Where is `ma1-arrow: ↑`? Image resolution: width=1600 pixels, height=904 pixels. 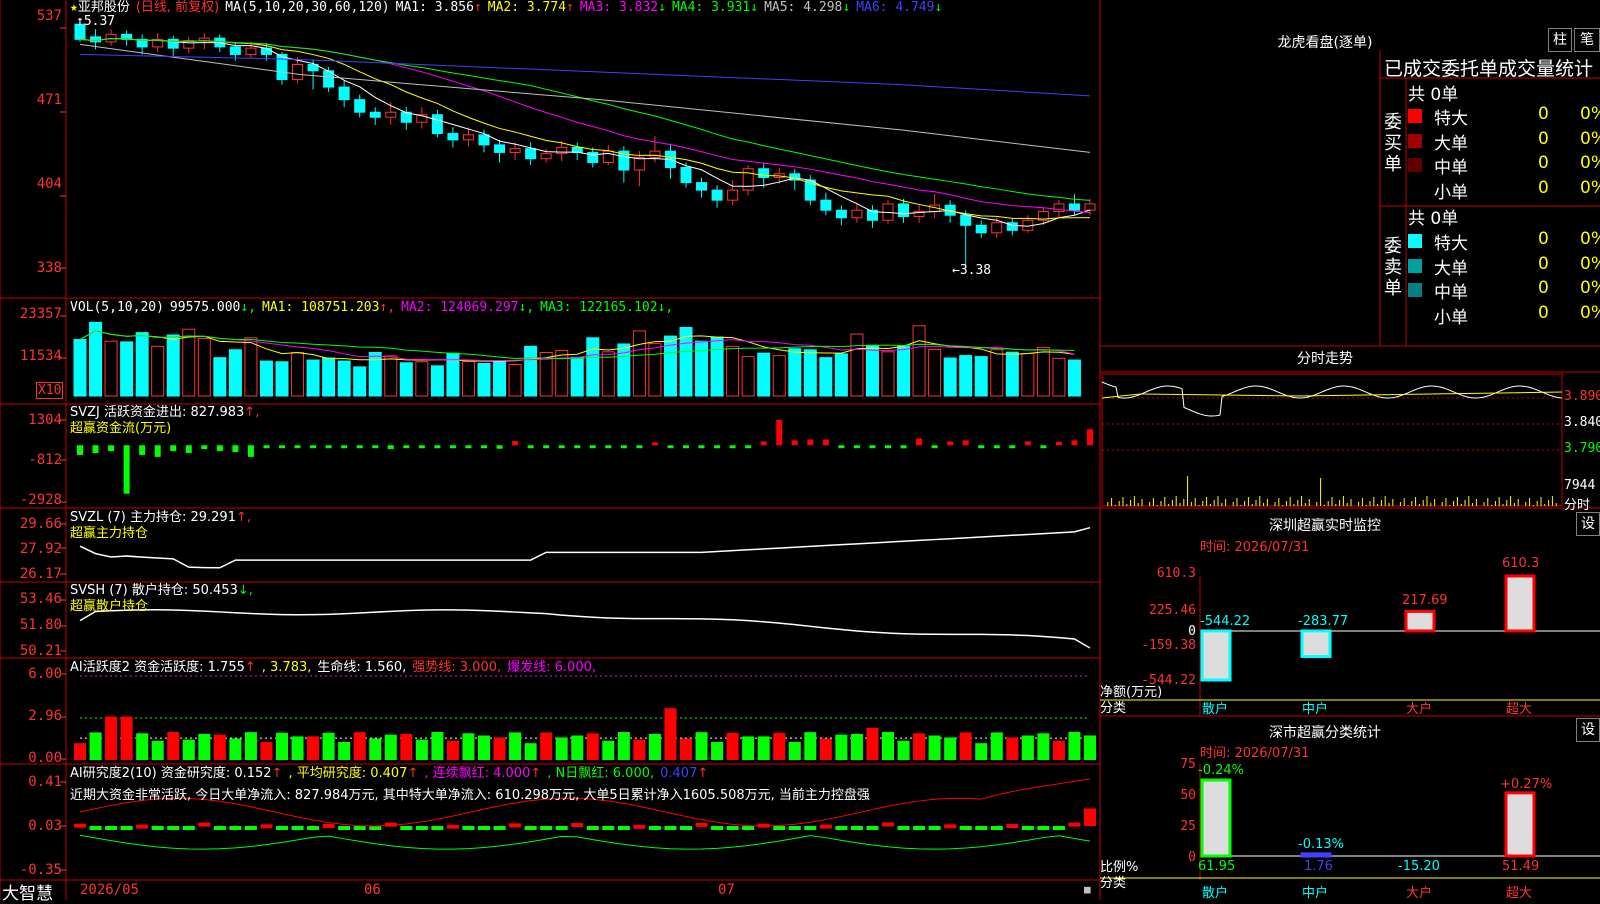 ma1-arrow: ↑ is located at coordinates (477, 7).